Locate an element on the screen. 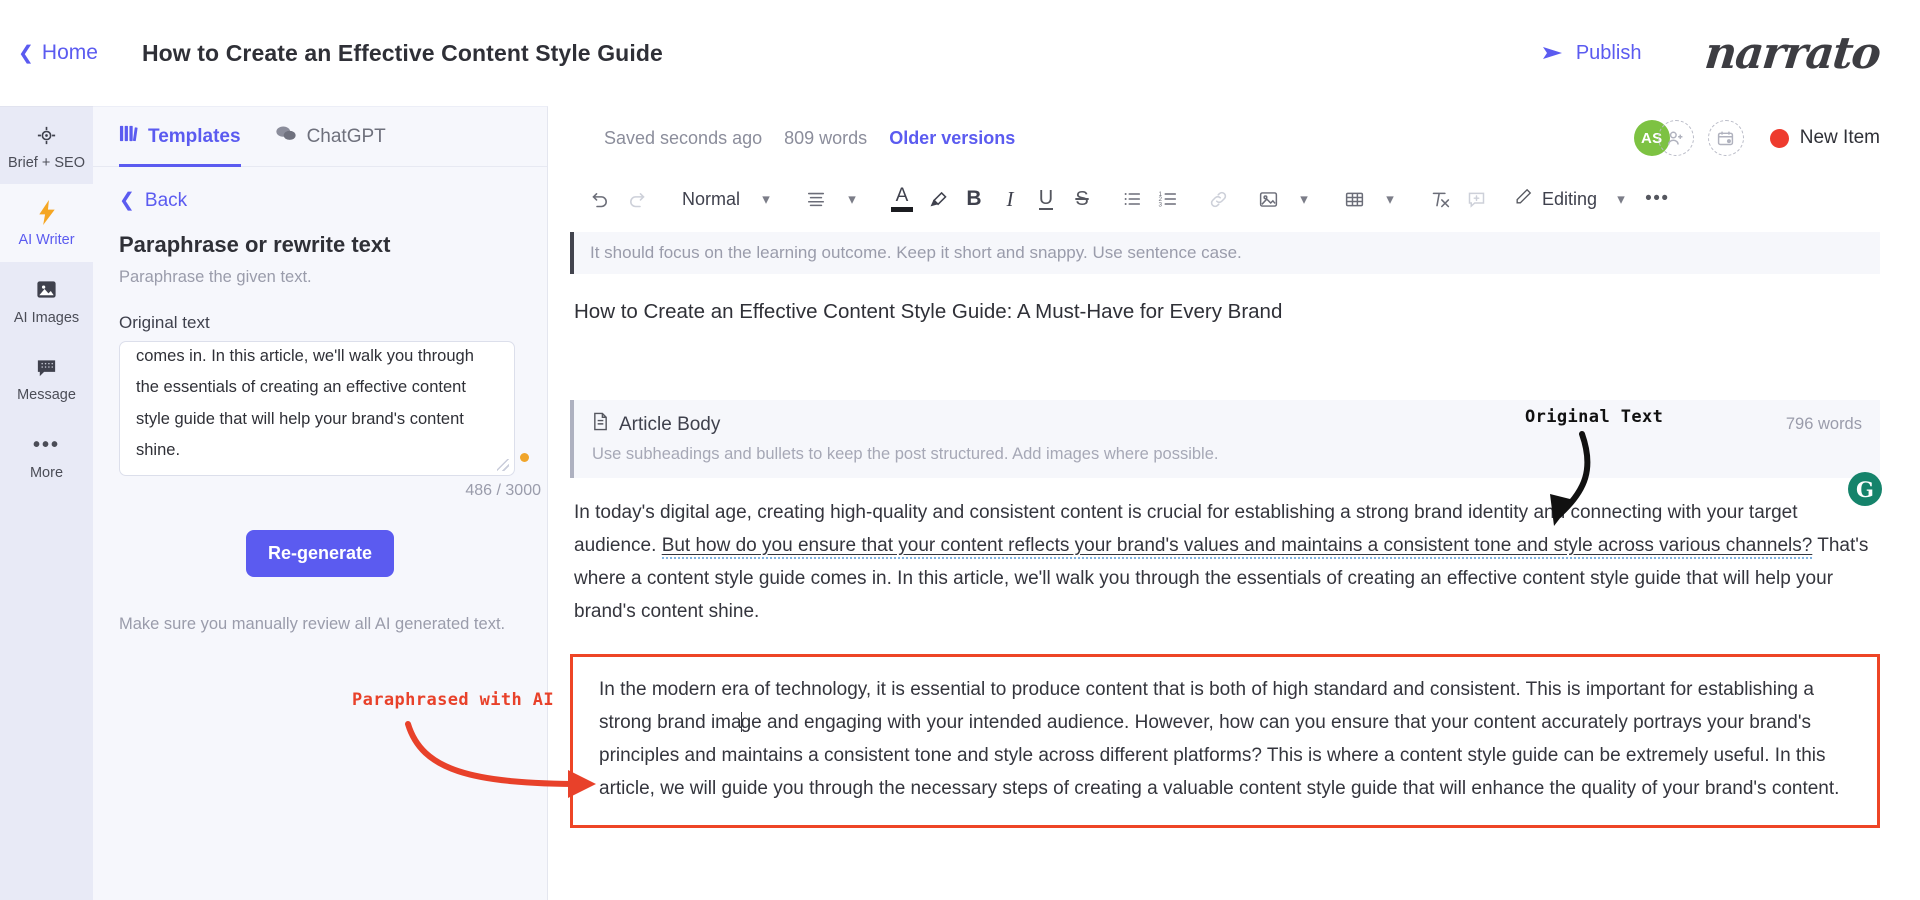  svg-text: 3 is located at coordinates (1160, 204).